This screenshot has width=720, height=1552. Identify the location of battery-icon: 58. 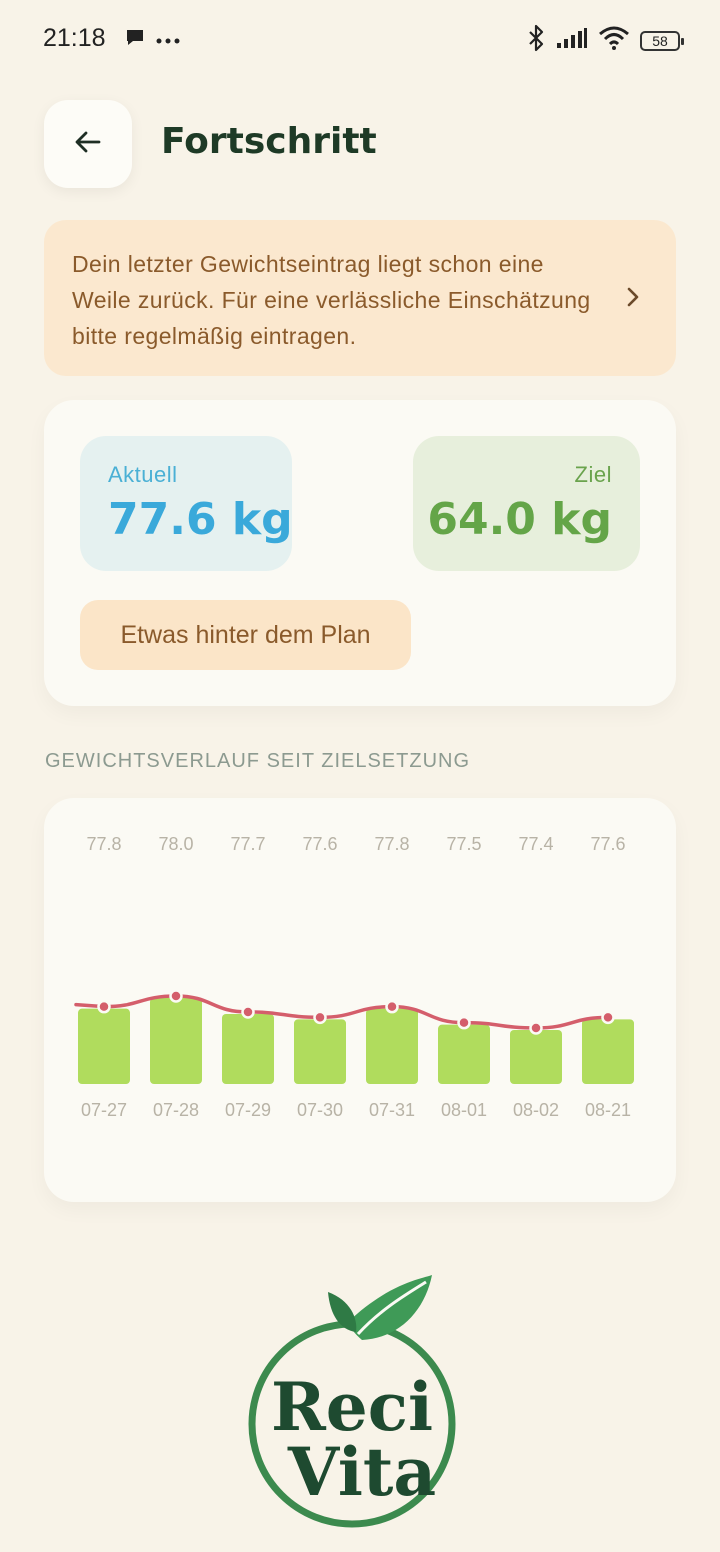
(662, 40).